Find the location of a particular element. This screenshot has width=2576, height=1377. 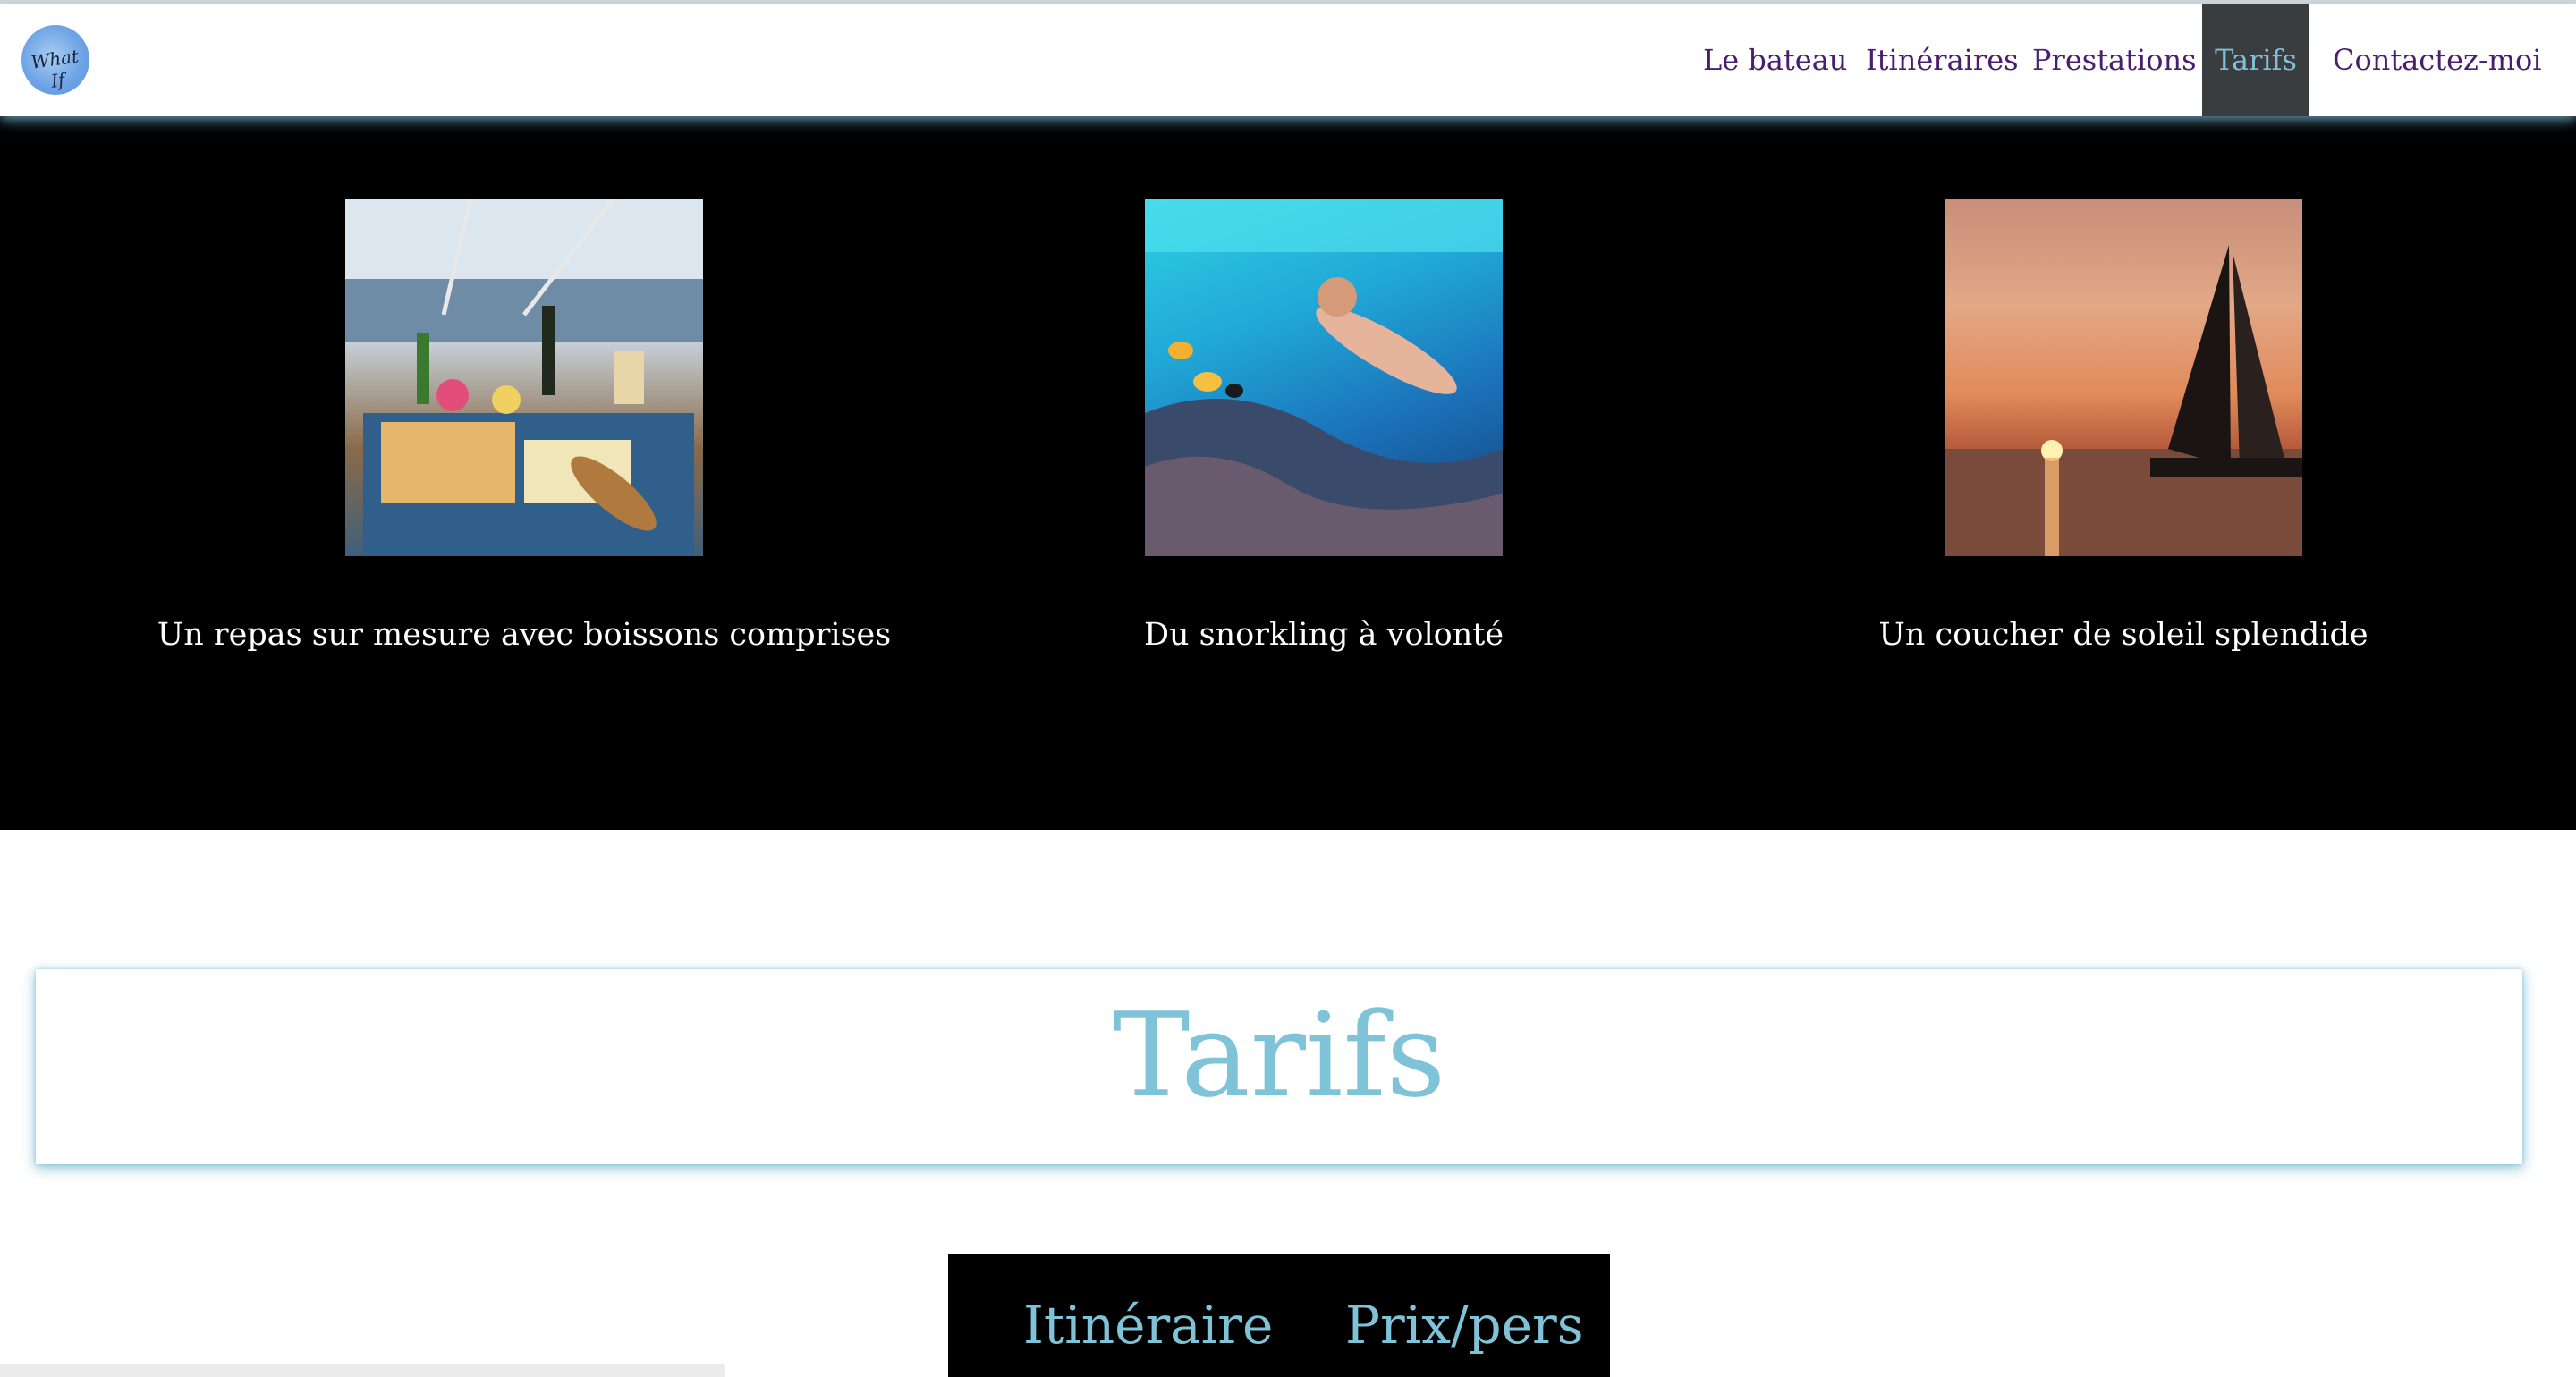

tarifs-section-header: Tarifs is located at coordinates (1279, 1066).